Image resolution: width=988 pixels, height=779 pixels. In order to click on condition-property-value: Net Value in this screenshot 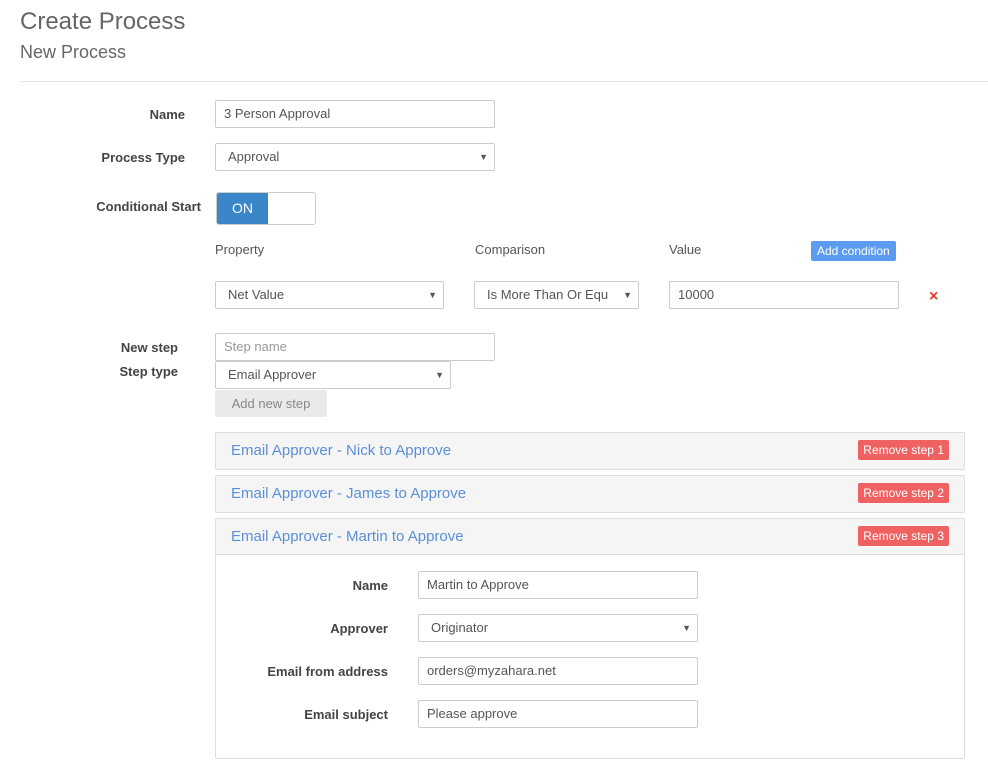, I will do `click(256, 294)`.